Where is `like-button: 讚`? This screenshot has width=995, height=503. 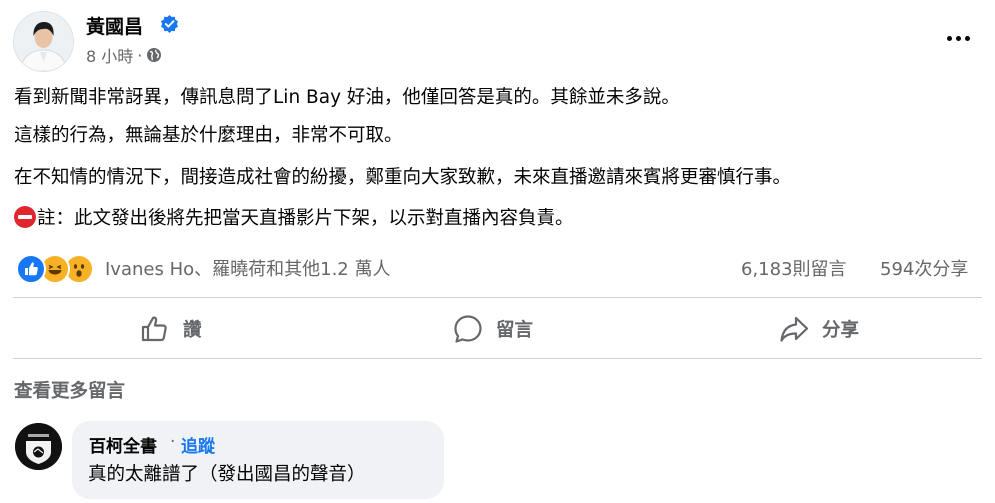 like-button: 讚 is located at coordinates (170, 329).